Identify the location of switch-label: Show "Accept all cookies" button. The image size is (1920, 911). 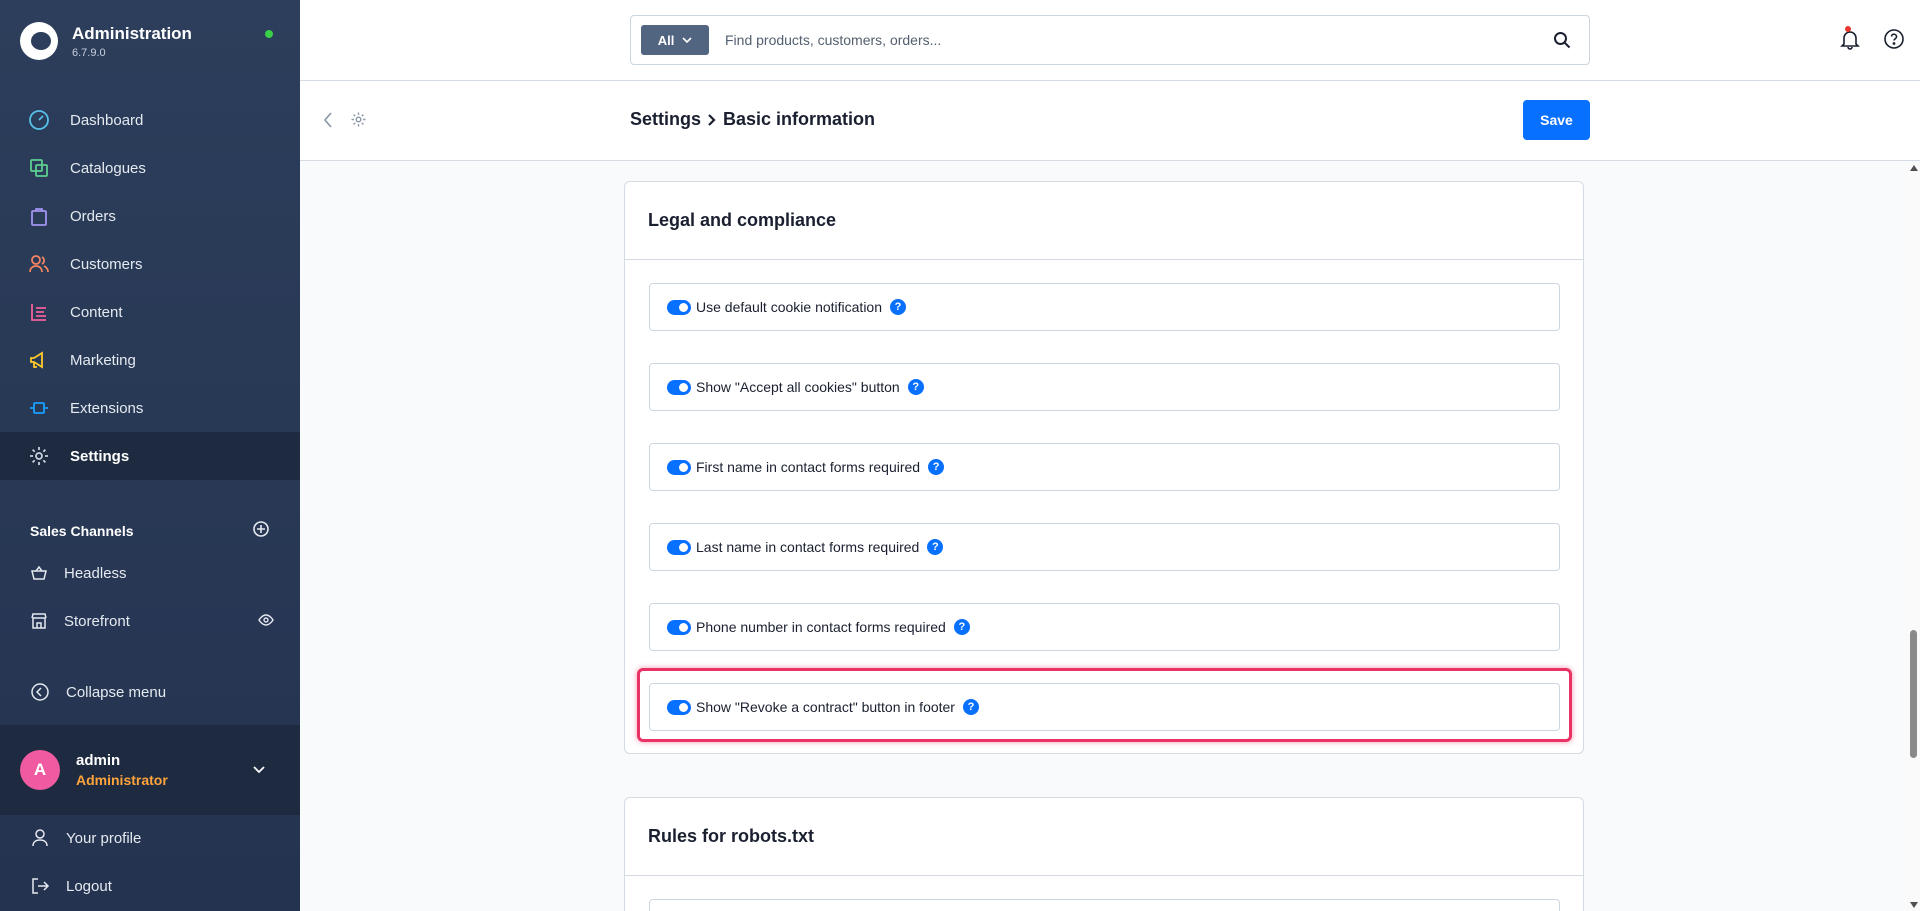
(798, 387).